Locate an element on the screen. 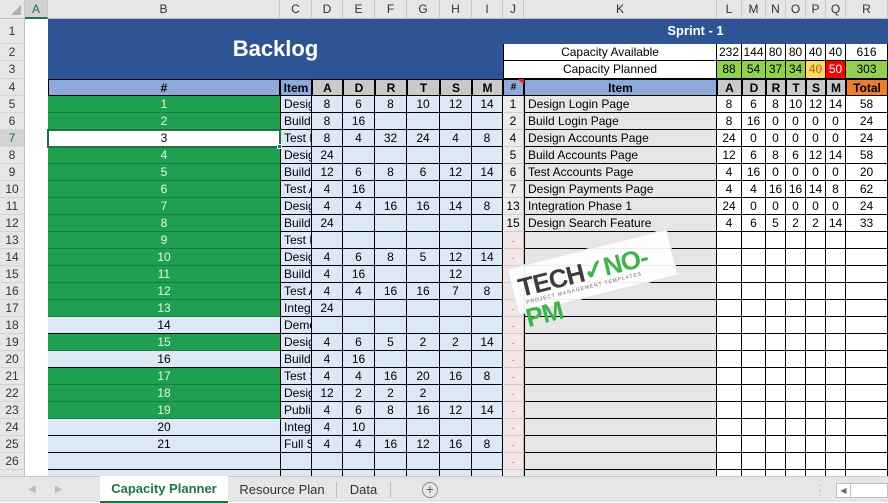 Image resolution: width=888 pixels, height=503 pixels. sprint-item-name: Build Accounts Page is located at coordinates (620, 155).